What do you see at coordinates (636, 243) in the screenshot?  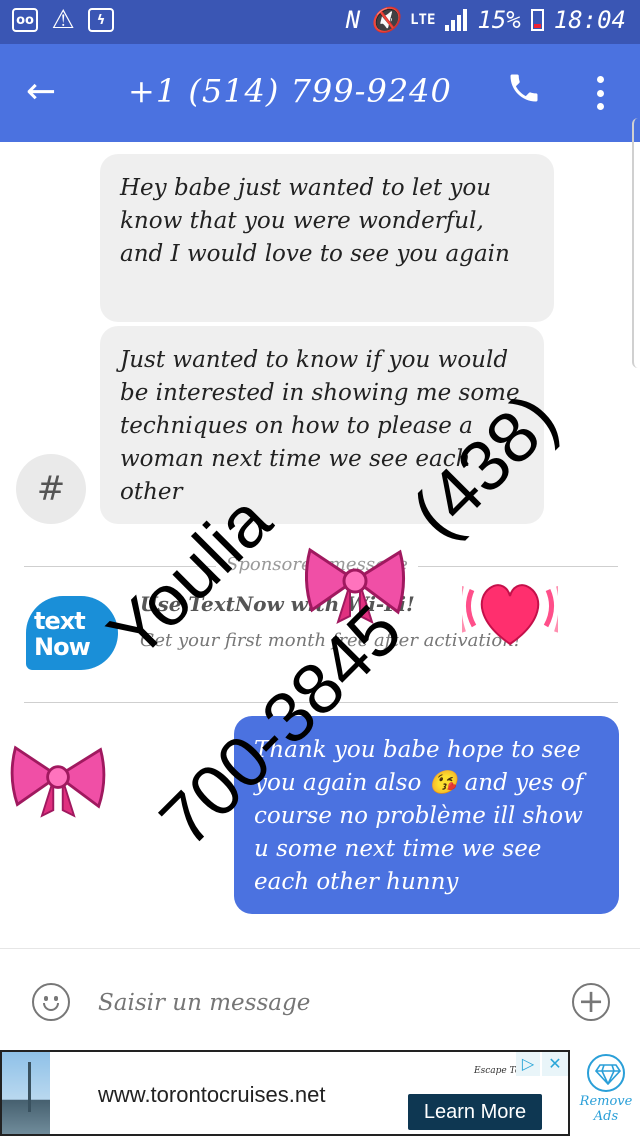 I see `scroll-indicator` at bounding box center [636, 243].